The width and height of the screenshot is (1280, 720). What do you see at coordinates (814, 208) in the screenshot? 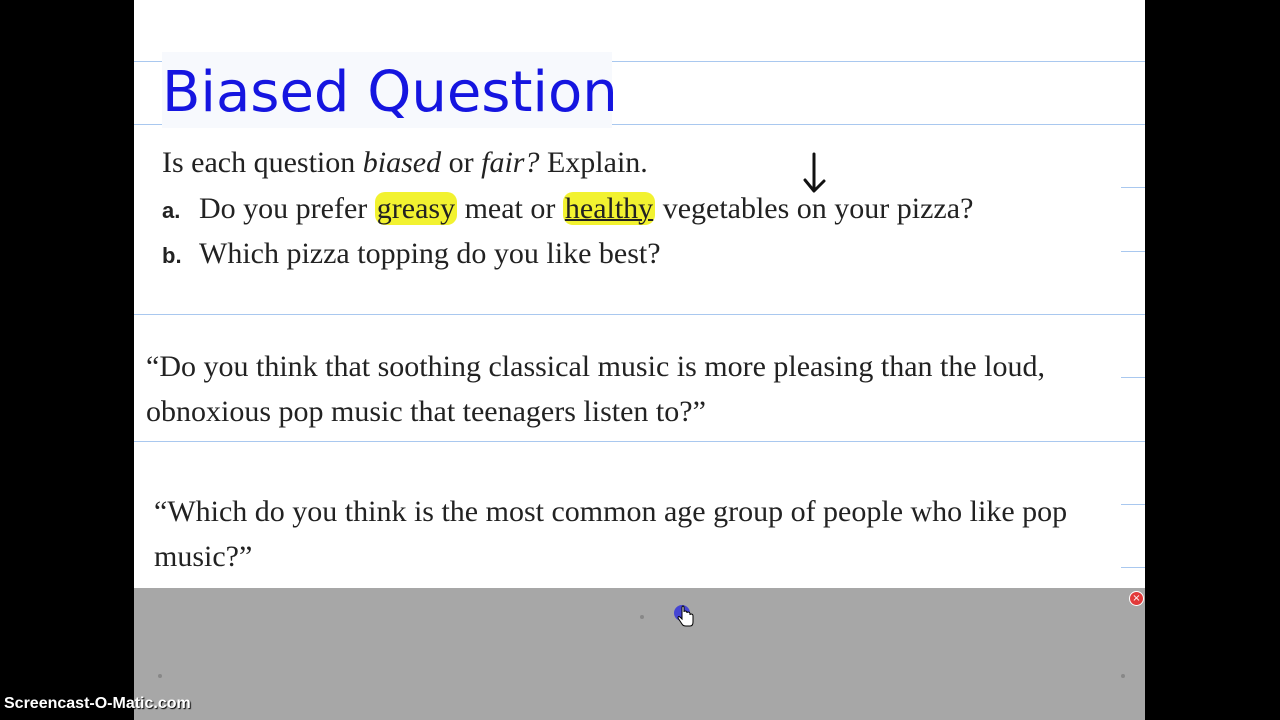
I see `question-a-post: vegetables on your pizza?` at bounding box center [814, 208].